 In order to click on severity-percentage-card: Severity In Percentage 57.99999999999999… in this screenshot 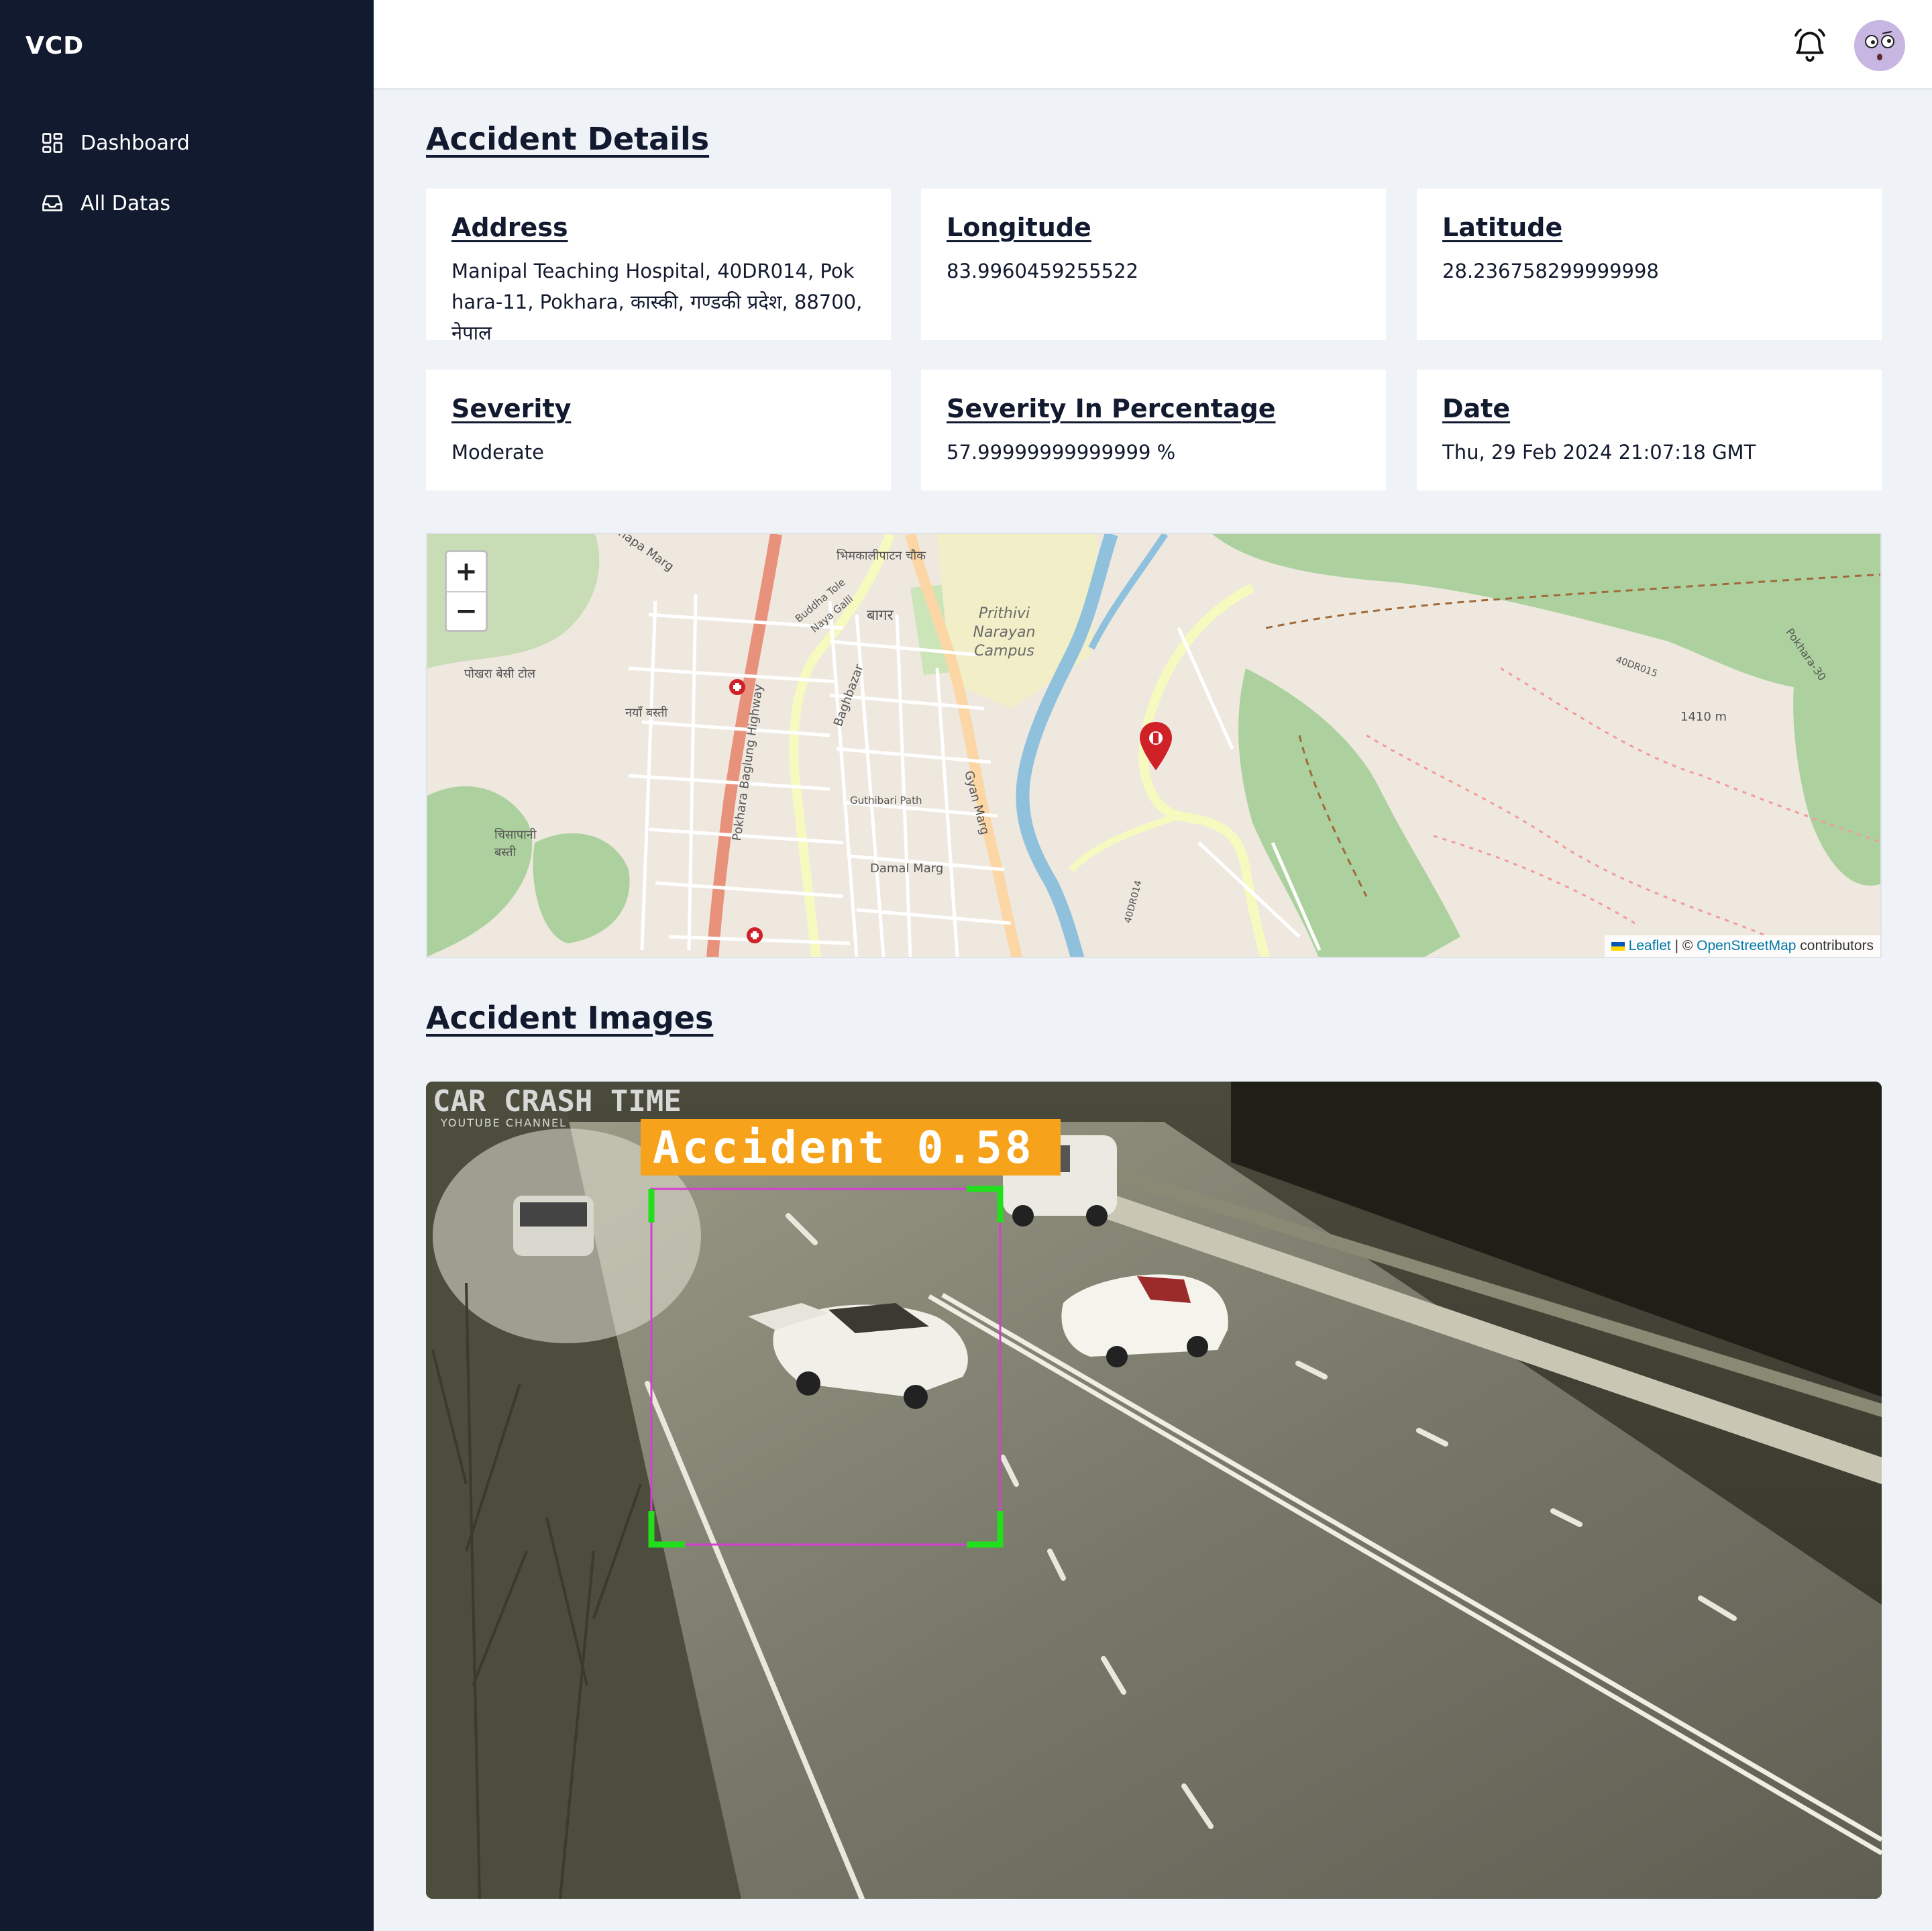, I will do `click(1153, 430)`.